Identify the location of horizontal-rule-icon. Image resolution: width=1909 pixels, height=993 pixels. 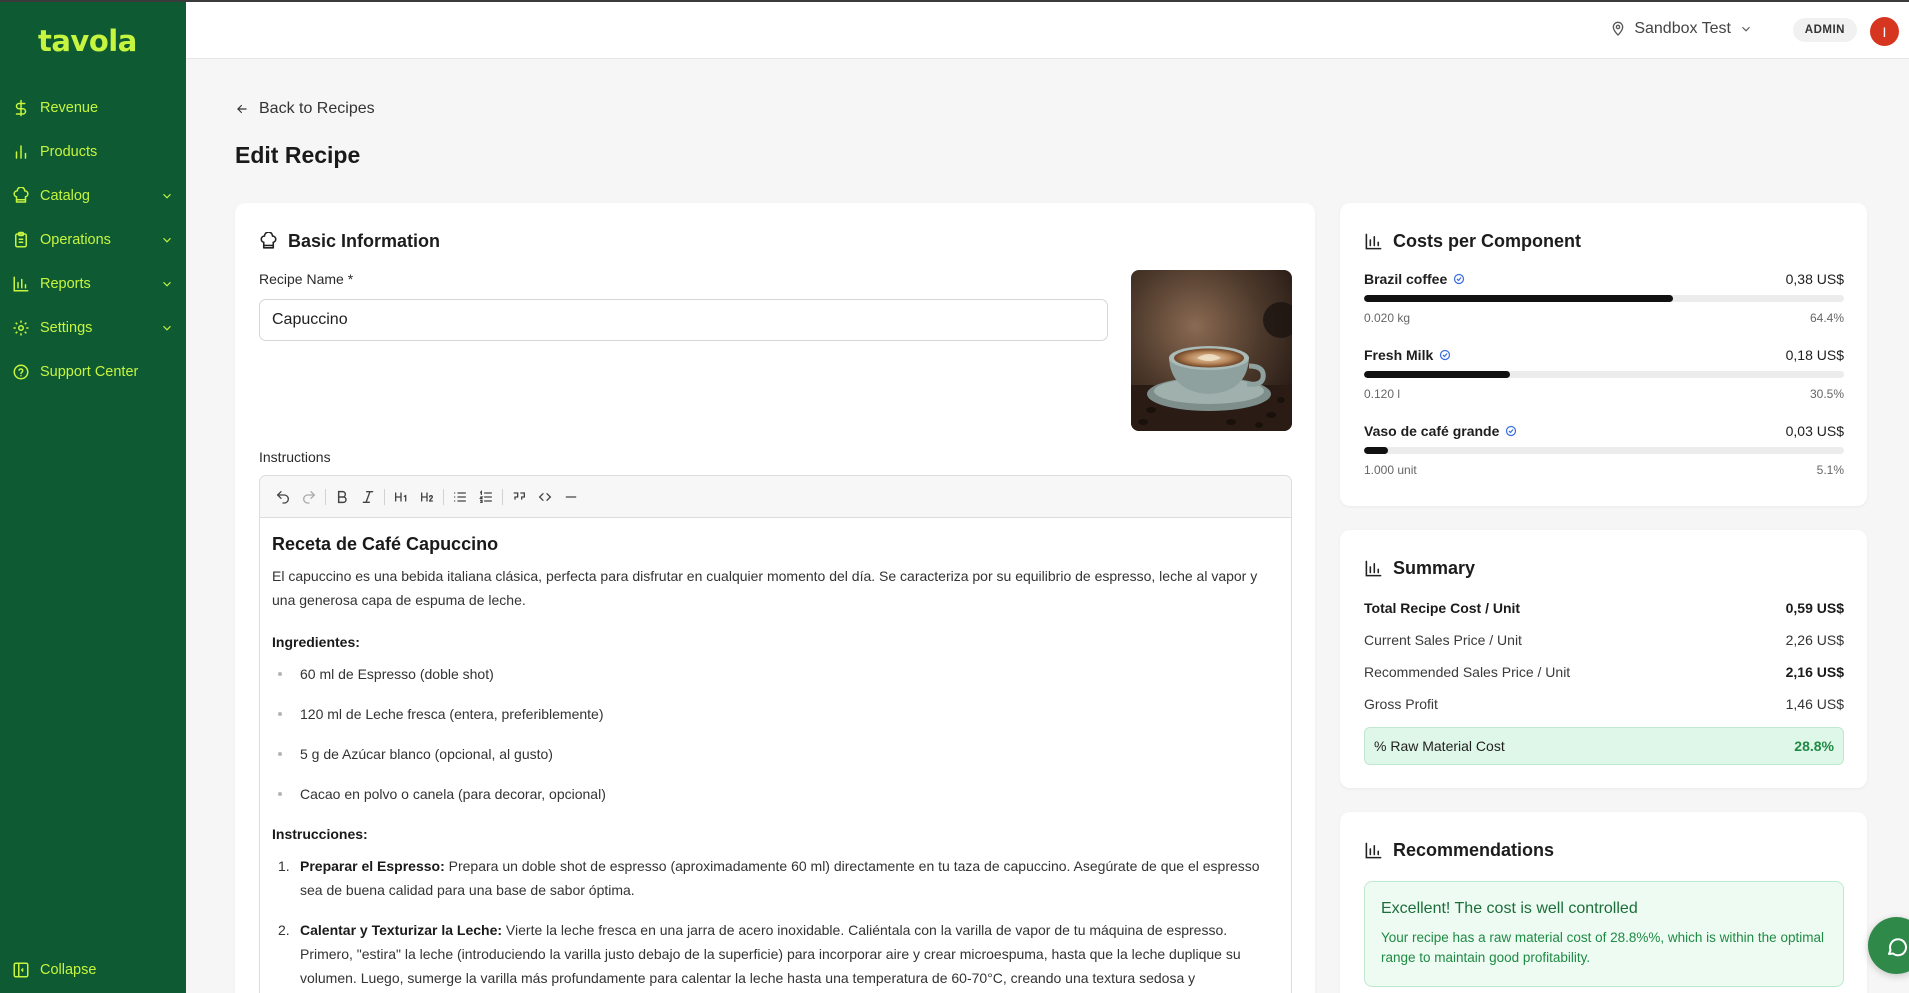
(571, 496).